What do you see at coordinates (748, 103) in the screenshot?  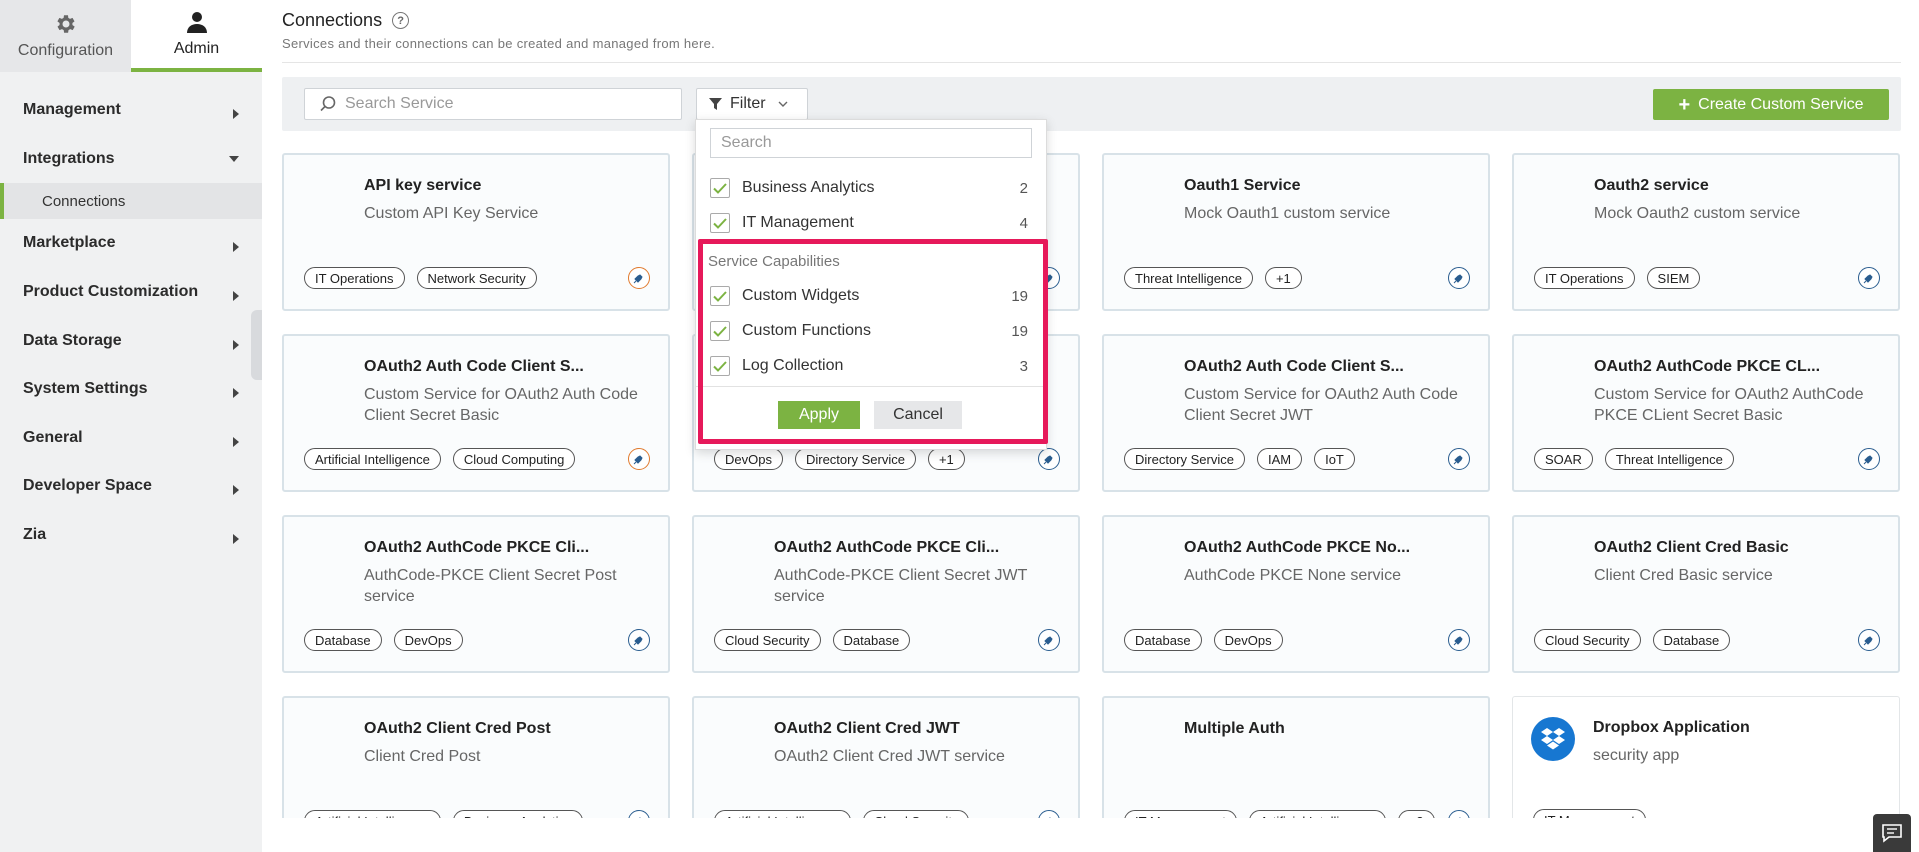 I see `filter-label: Filter` at bounding box center [748, 103].